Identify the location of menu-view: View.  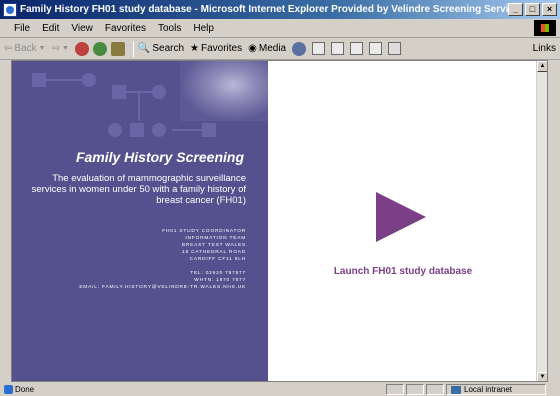
(82, 28).